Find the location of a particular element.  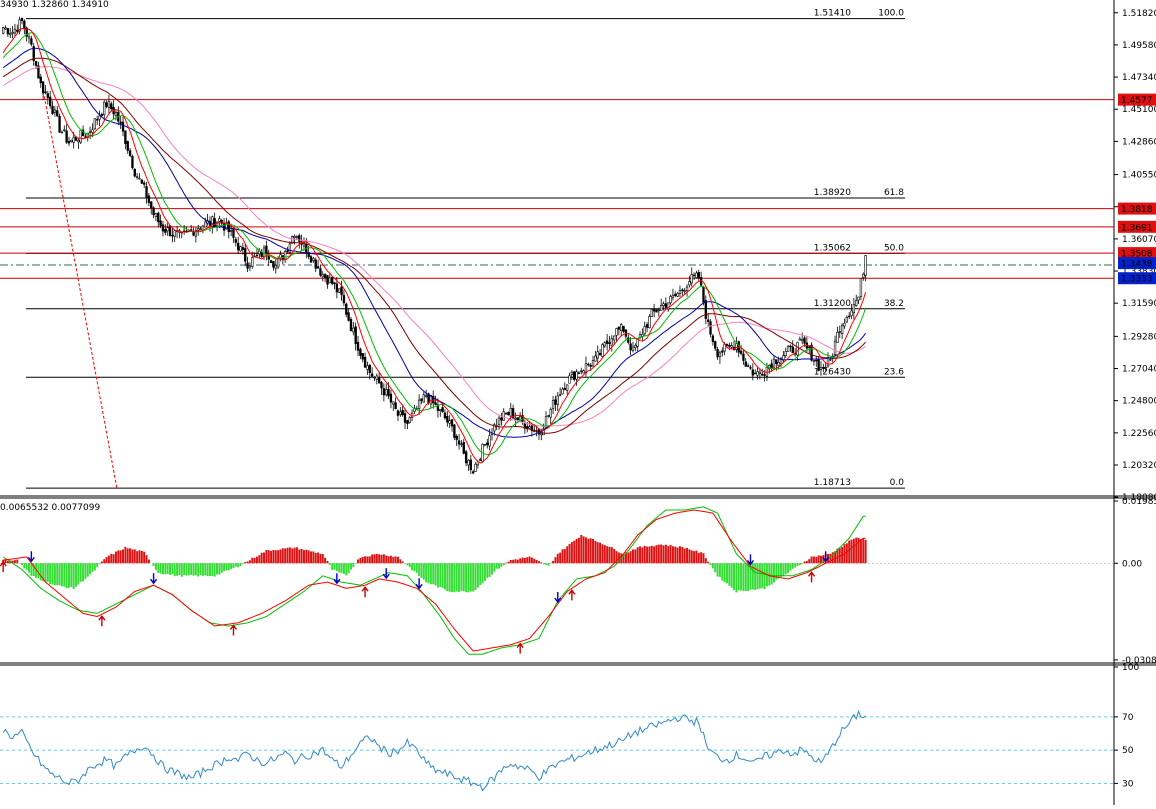

trend-line is located at coordinates (80, 292).